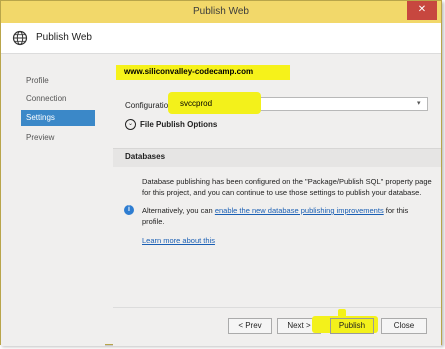 This screenshot has width=445, height=349. Describe the element at coordinates (342, 313) in the screenshot. I see `publish-highlight-mark` at that location.